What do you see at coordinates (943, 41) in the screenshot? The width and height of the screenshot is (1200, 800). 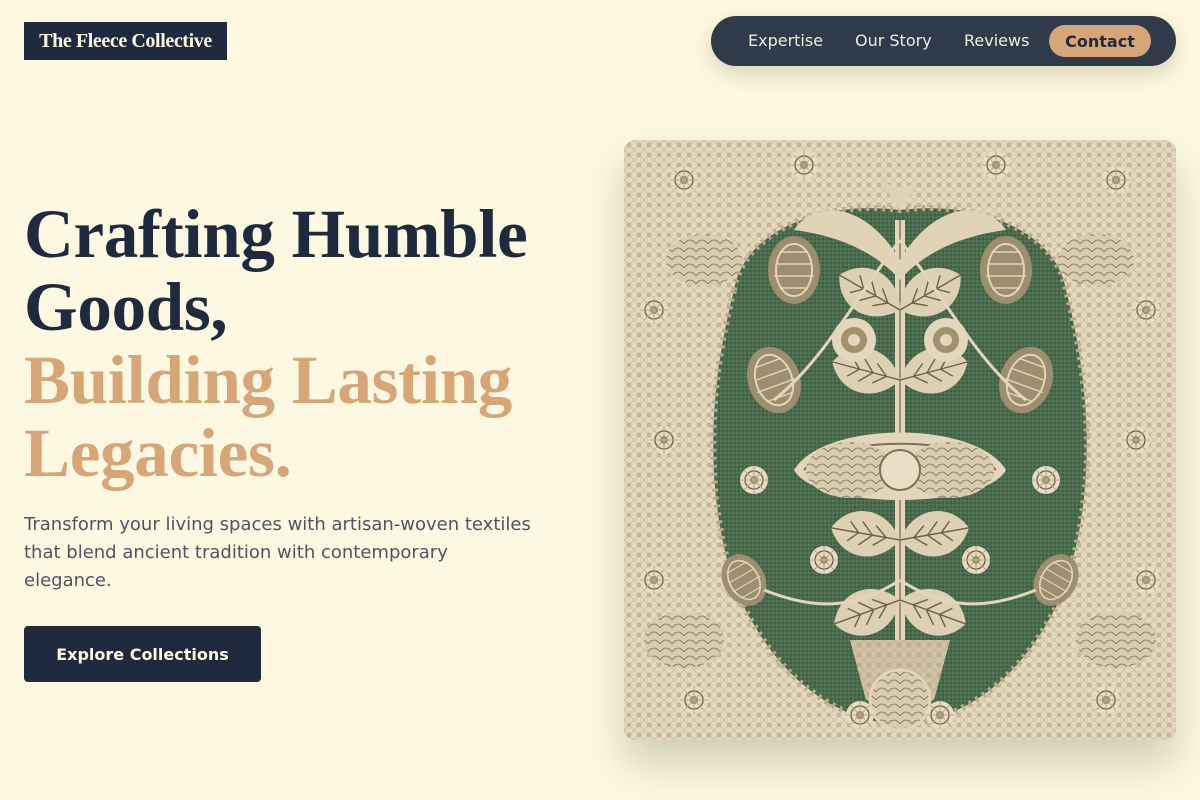 I see `main-nav: Expertise Our Story Reviews Contact` at bounding box center [943, 41].